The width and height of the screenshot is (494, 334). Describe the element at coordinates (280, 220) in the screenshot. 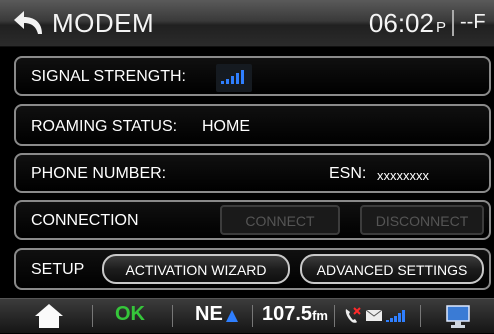

I see `connect-button: CONNECT` at that location.